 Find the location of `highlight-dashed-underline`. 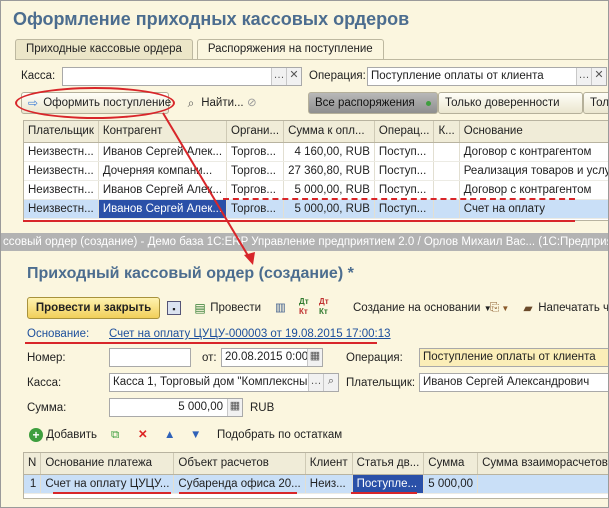

highlight-dashed-underline is located at coordinates (399, 199).